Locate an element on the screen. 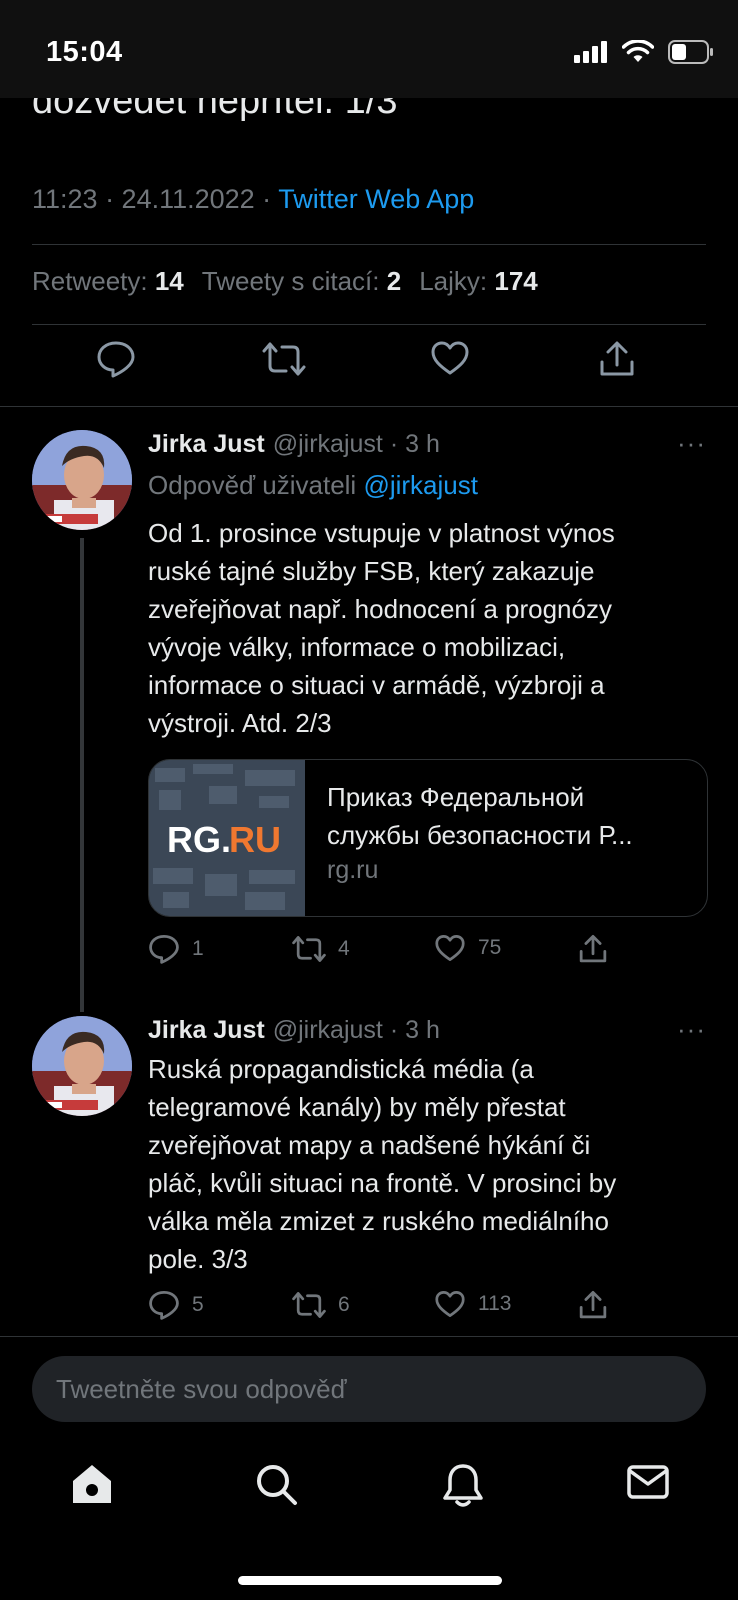 Image resolution: width=738 pixels, height=1600 pixels. notifications-bell-icon is located at coordinates (463, 1485).